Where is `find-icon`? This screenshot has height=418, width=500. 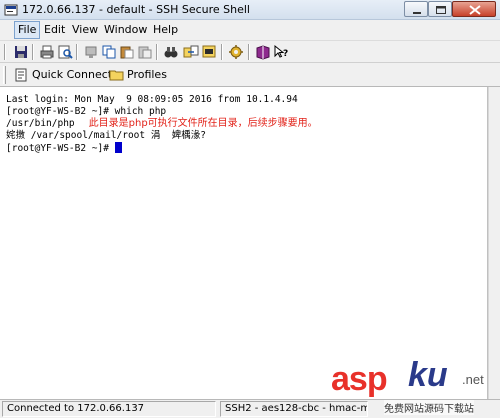 find-icon is located at coordinates (171, 52).